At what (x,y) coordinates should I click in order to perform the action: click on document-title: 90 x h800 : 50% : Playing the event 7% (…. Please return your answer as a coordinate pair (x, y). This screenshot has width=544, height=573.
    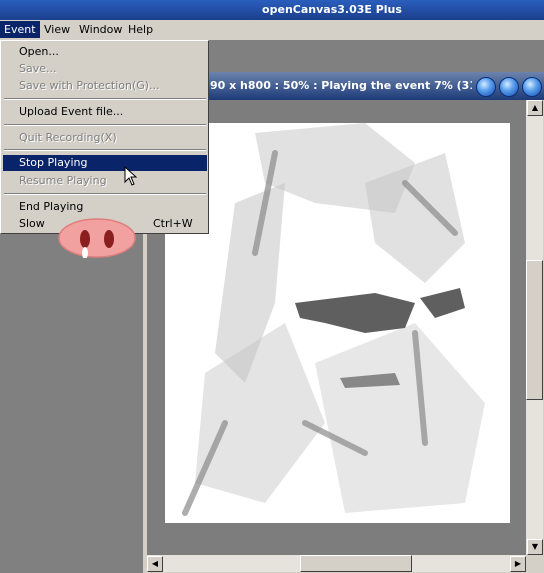
    Looking at the image, I should click on (341, 85).